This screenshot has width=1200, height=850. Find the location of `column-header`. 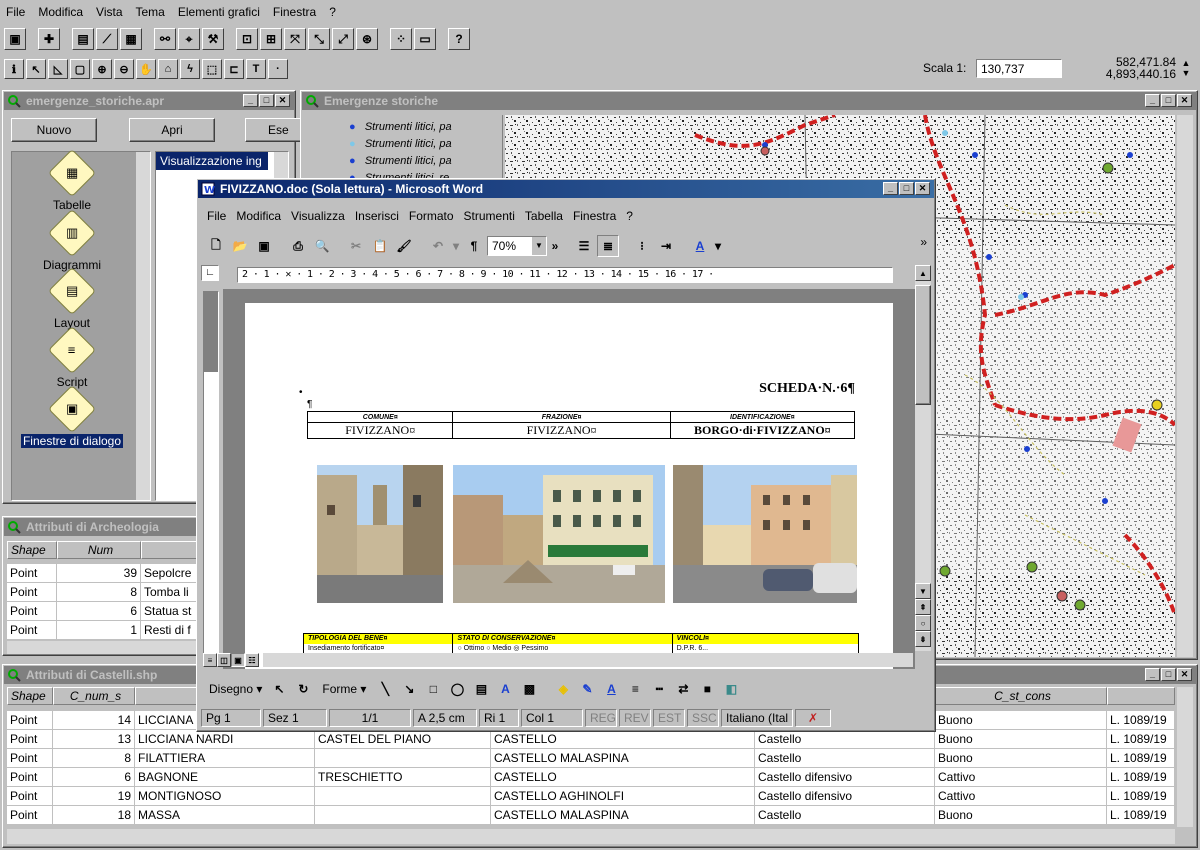

column-header is located at coordinates (1141, 696).